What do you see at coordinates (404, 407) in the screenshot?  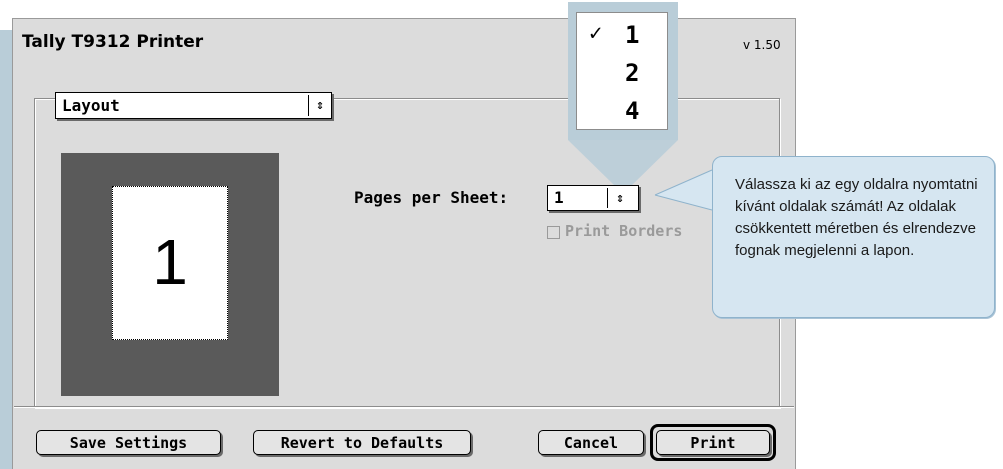 I see `button-divider` at bounding box center [404, 407].